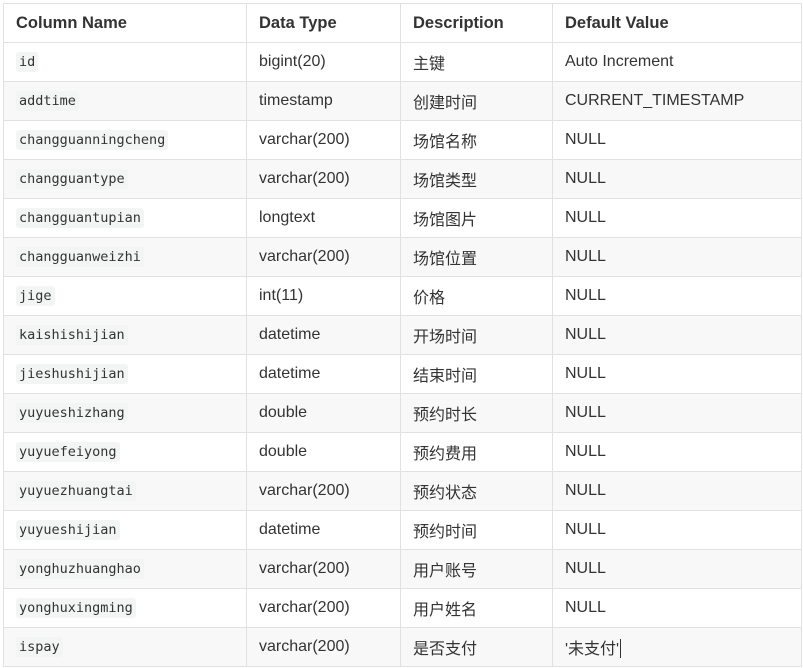 Image resolution: width=803 pixels, height=668 pixels. I want to click on column-name-cell: jige, so click(125, 296).